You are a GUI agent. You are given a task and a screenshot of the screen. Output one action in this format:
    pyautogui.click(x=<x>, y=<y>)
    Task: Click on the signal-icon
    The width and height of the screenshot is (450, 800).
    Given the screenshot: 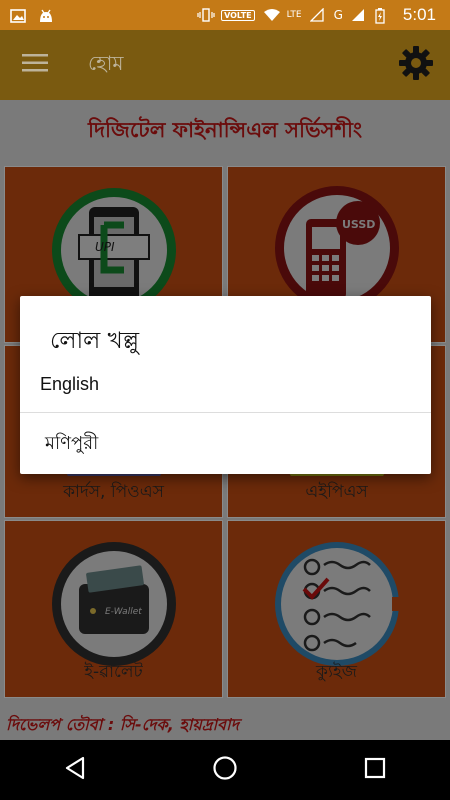 What is the action you would take?
    pyautogui.click(x=317, y=14)
    